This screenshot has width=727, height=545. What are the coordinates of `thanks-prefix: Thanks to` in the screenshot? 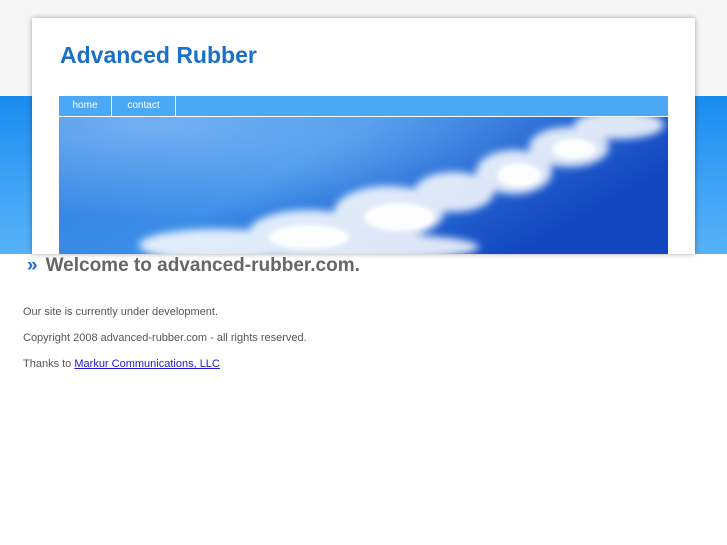 It's located at (47, 364).